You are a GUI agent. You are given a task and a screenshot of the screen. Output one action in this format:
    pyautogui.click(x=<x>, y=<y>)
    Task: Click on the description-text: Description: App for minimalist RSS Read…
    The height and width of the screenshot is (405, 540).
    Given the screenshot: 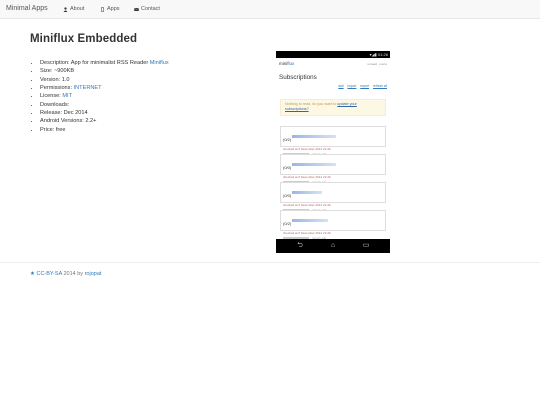 What is the action you would take?
    pyautogui.click(x=95, y=63)
    